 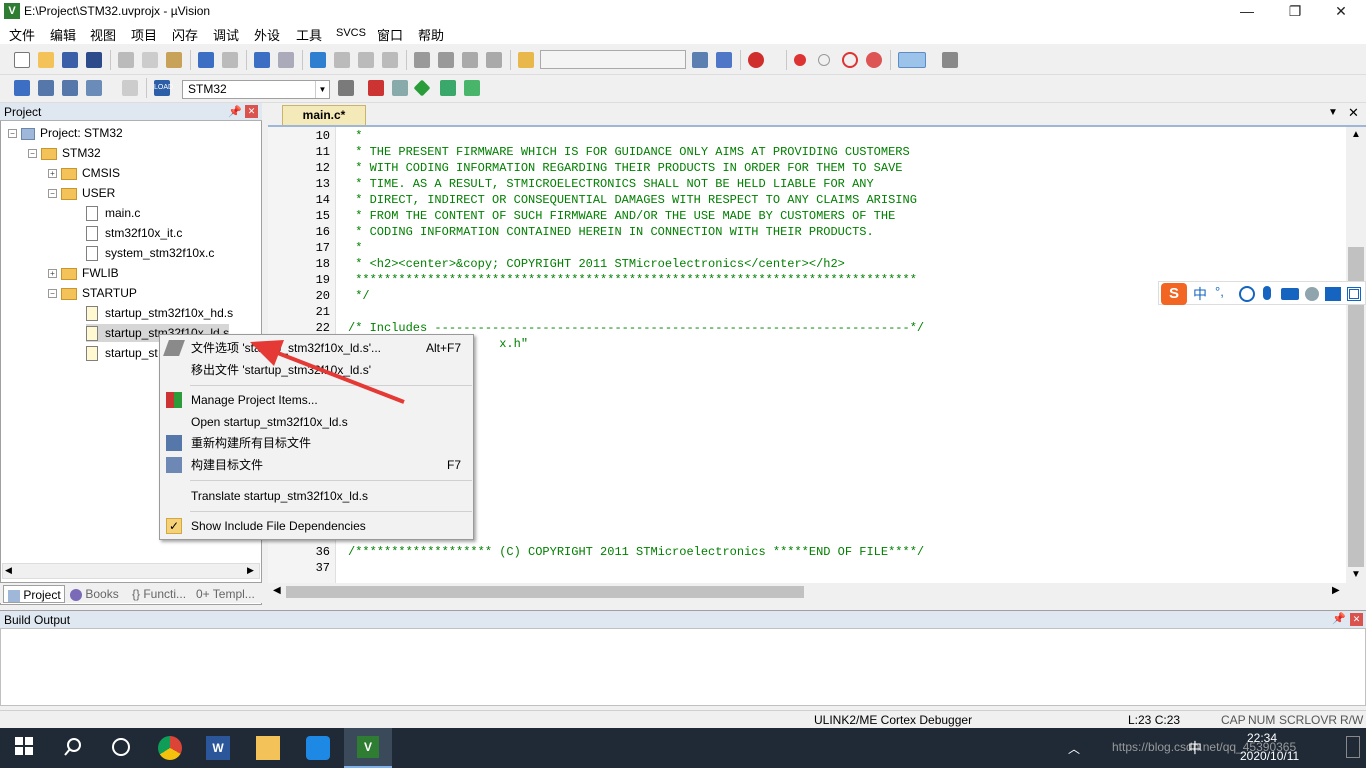 I want to click on editor-hscroll: ◀ ▶, so click(x=807, y=592).